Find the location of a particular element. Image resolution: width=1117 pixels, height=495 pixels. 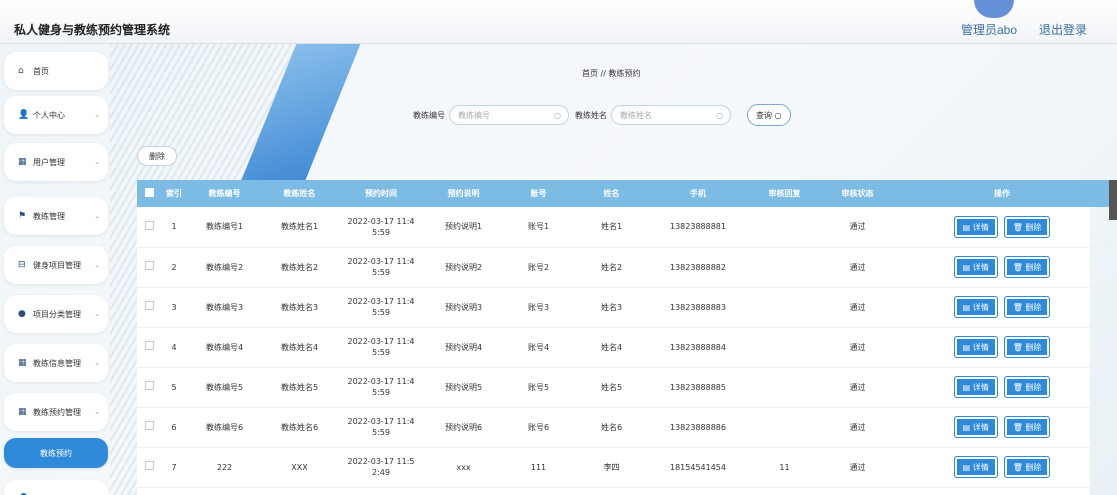

sidebar-item-label: 项目分类管理 is located at coordinates (57, 314).